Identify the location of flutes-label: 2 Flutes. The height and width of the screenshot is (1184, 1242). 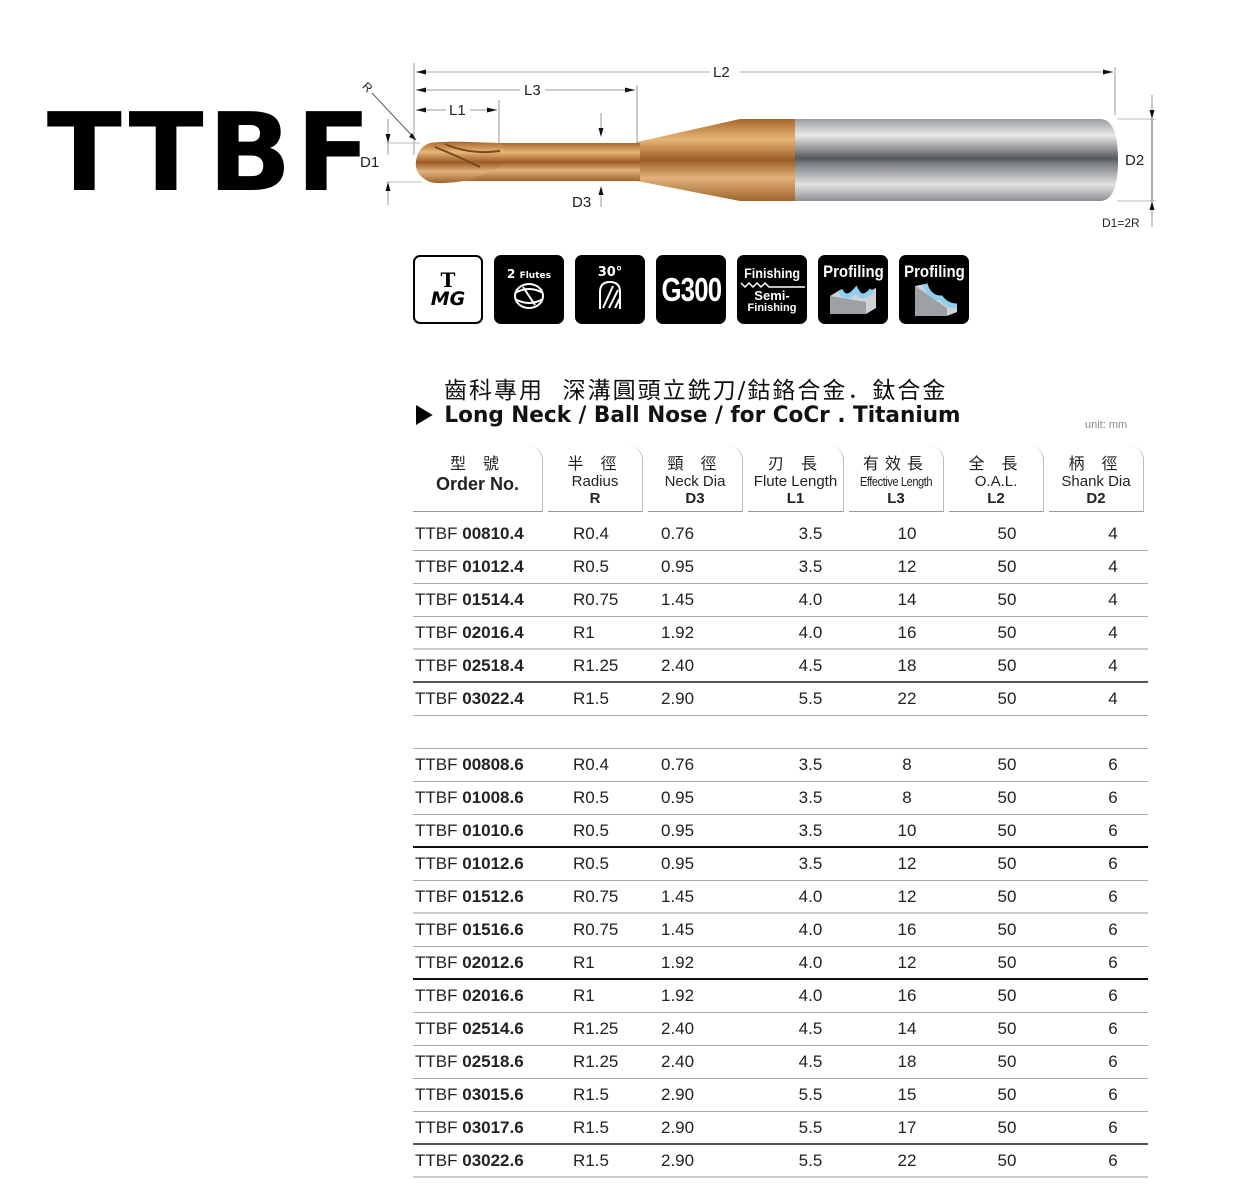
(529, 273).